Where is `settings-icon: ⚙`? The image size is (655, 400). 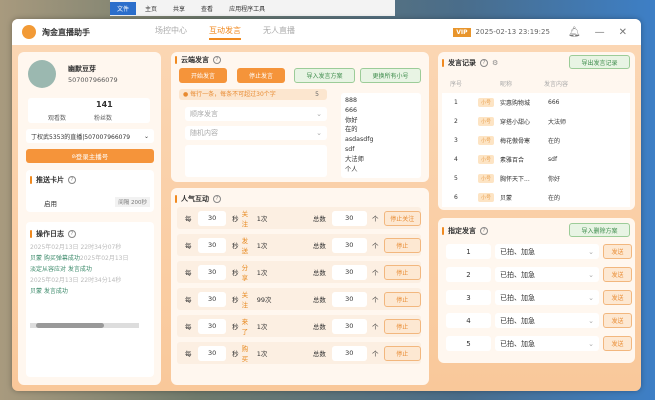
settings-icon: ⚙ is located at coordinates (495, 63).